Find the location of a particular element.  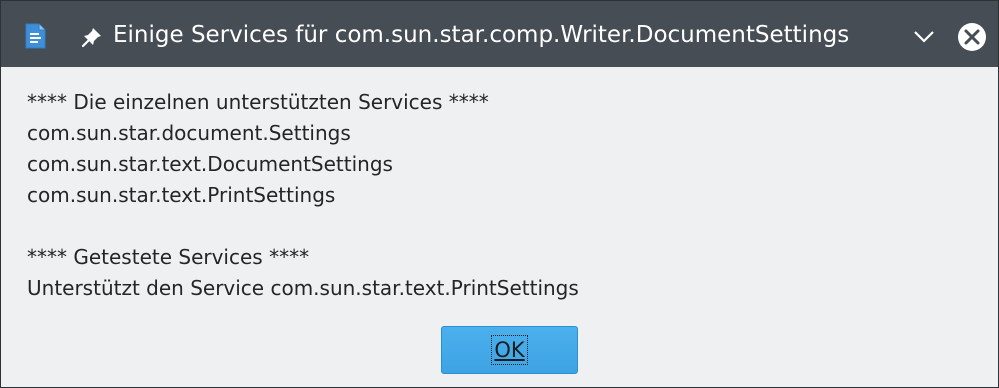

message-line-service: com.sun.star.document.Settings is located at coordinates (189, 133).